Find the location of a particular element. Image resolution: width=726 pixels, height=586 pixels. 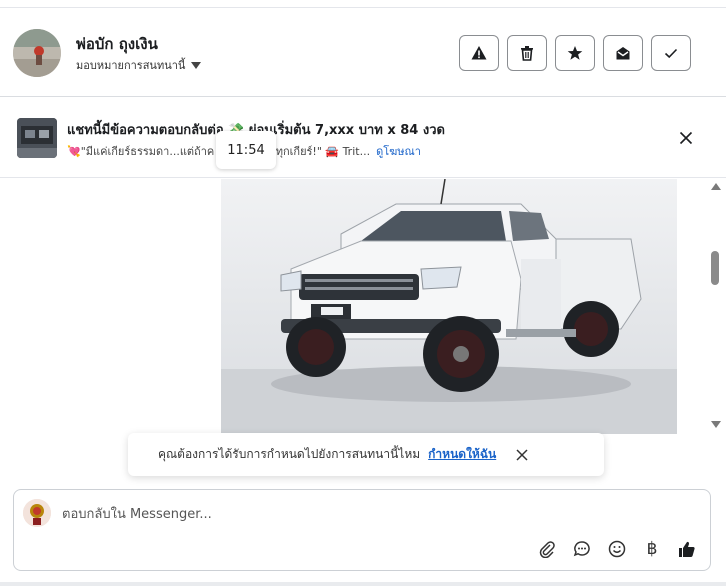

envelope-open-icon is located at coordinates (623, 53).